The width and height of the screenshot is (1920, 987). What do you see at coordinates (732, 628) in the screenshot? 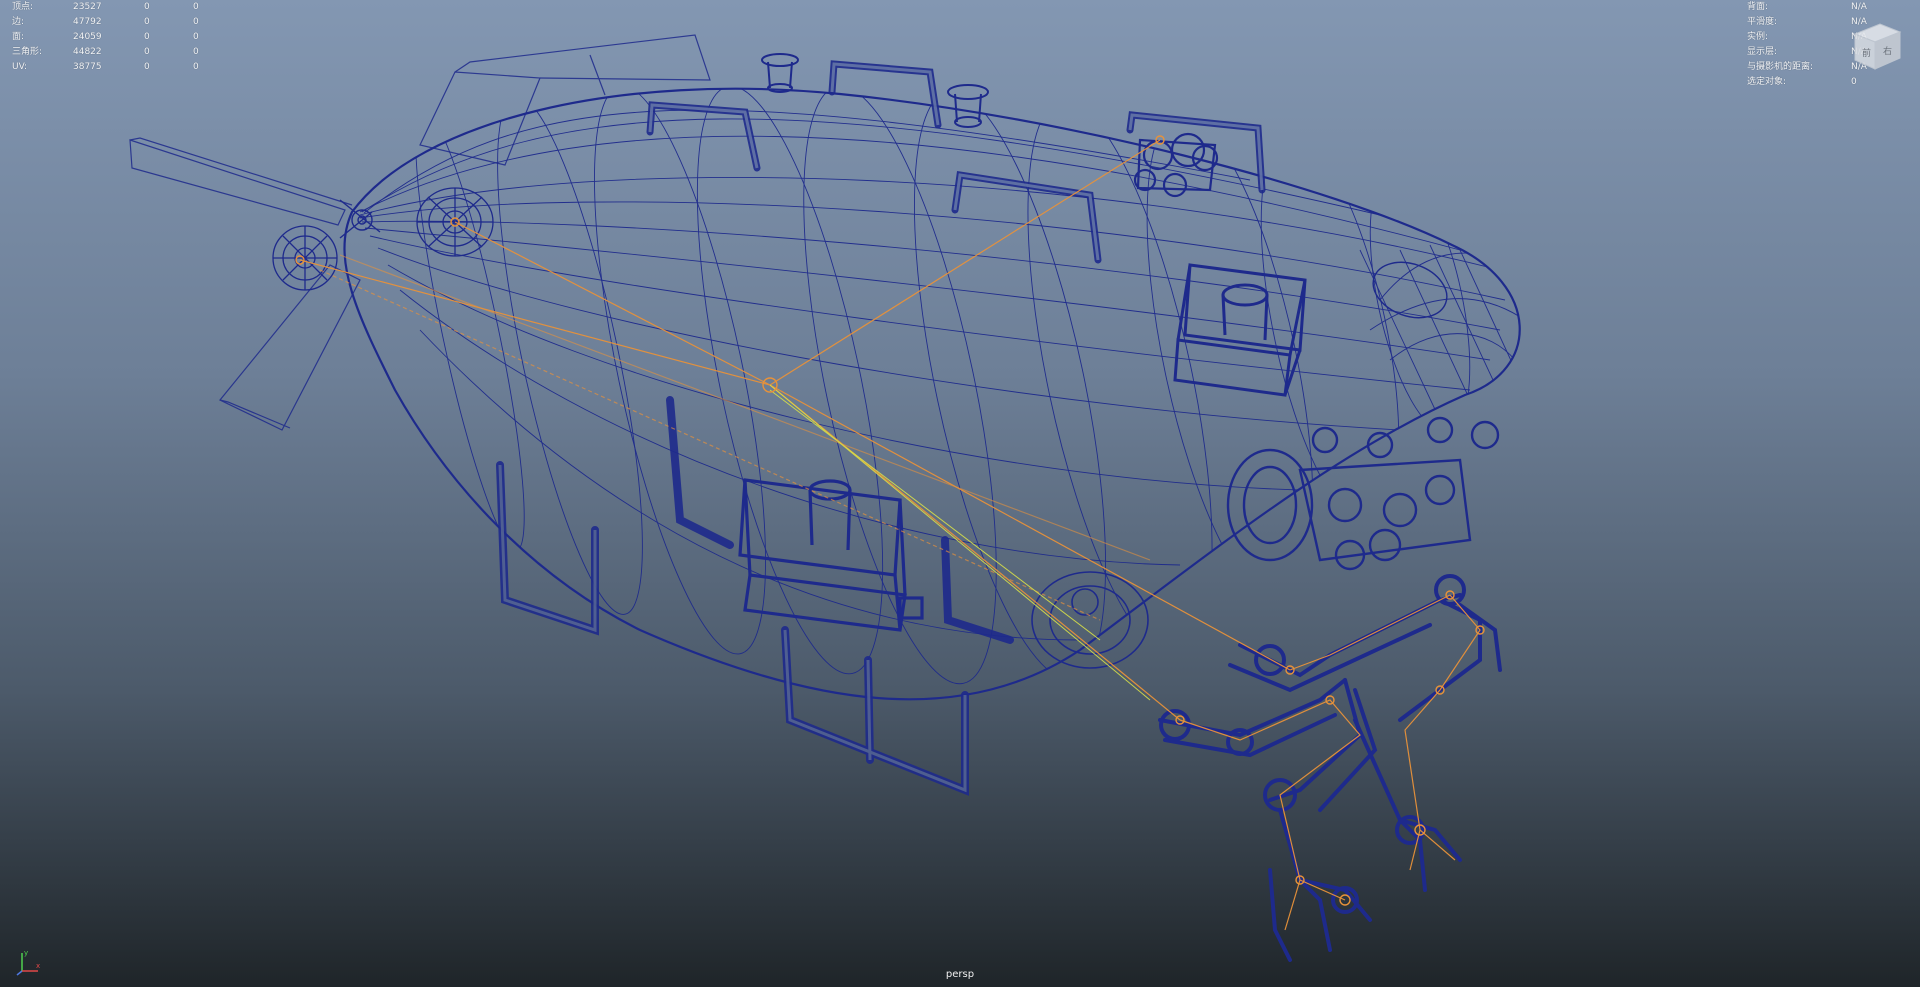
I see `skid-legs-inner` at bounding box center [732, 628].